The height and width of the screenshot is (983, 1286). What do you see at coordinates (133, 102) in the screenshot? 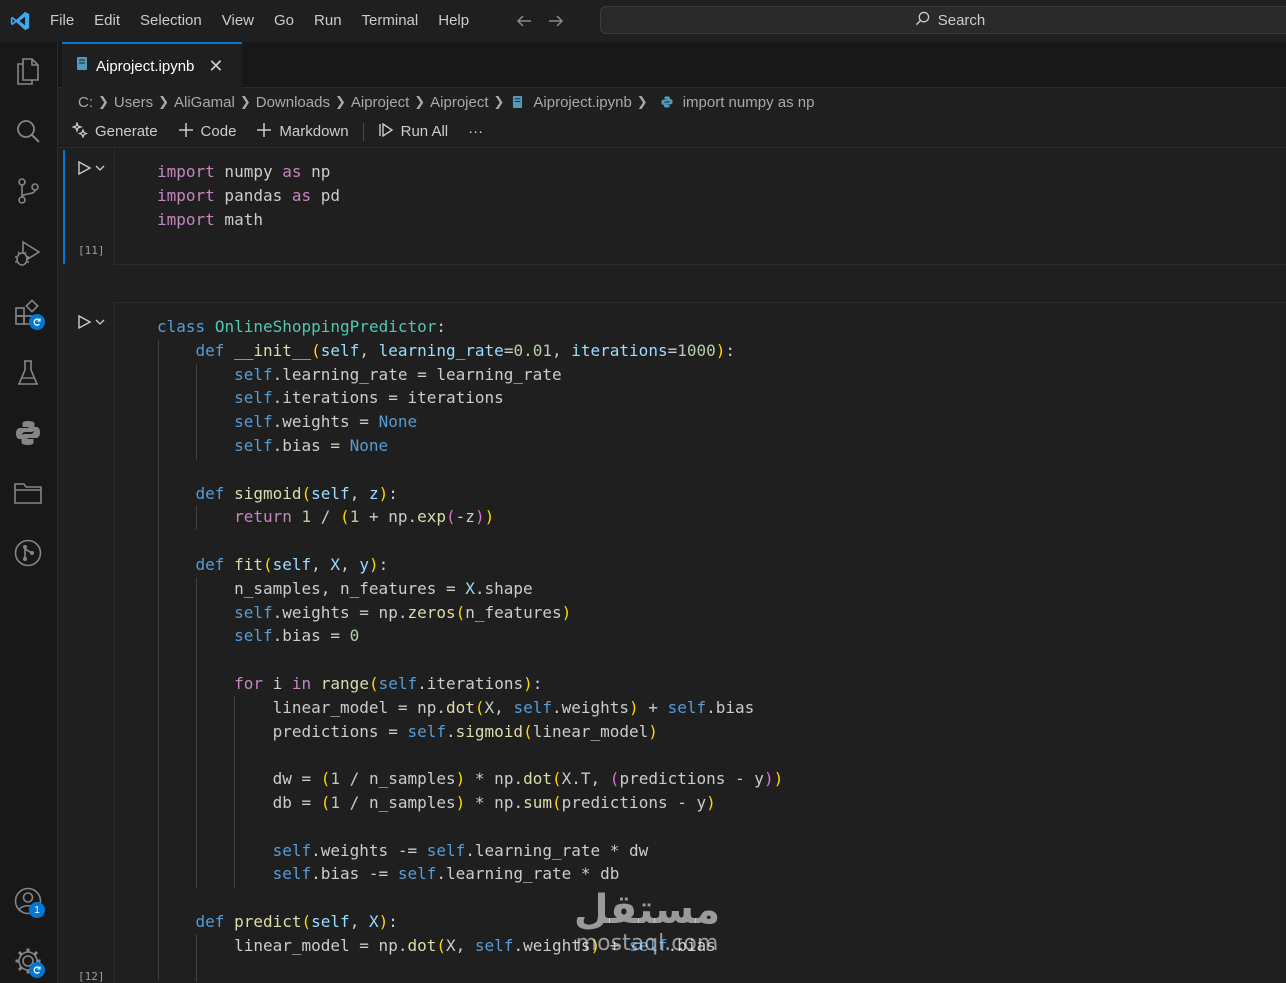
I see `breadcrumb-item: Users` at bounding box center [133, 102].